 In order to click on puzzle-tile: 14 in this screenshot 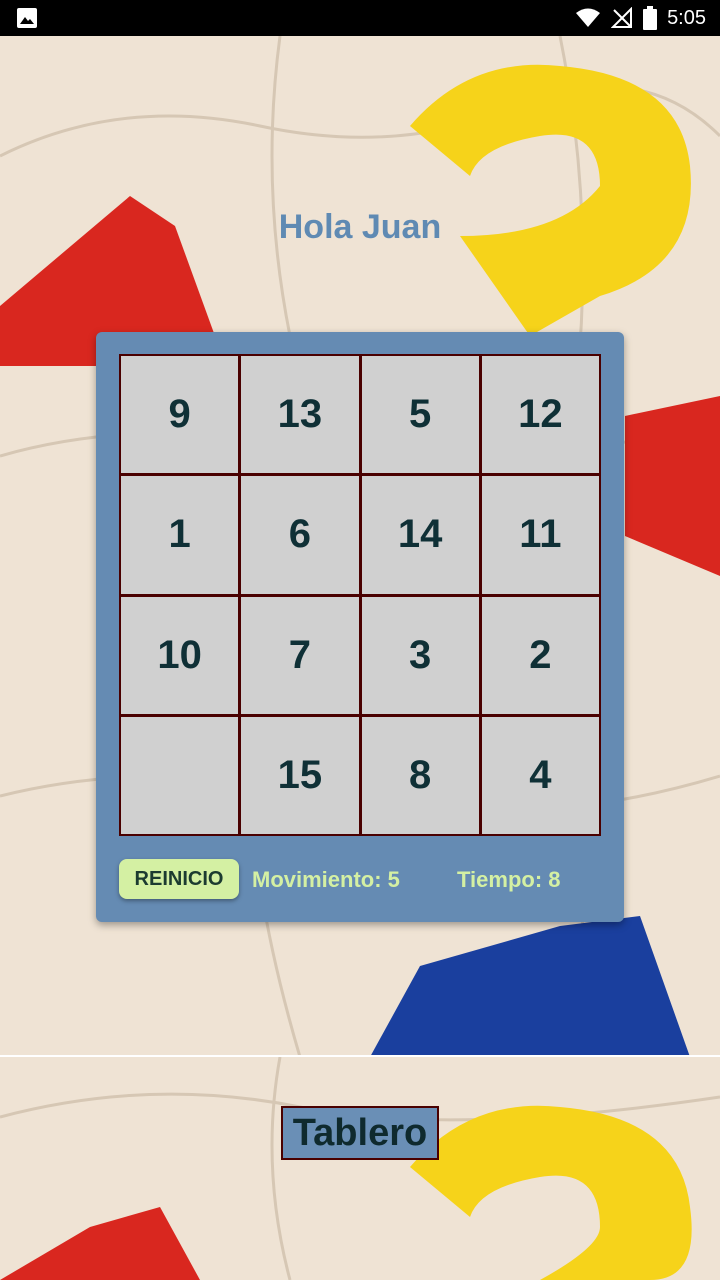, I will do `click(420, 535)`.